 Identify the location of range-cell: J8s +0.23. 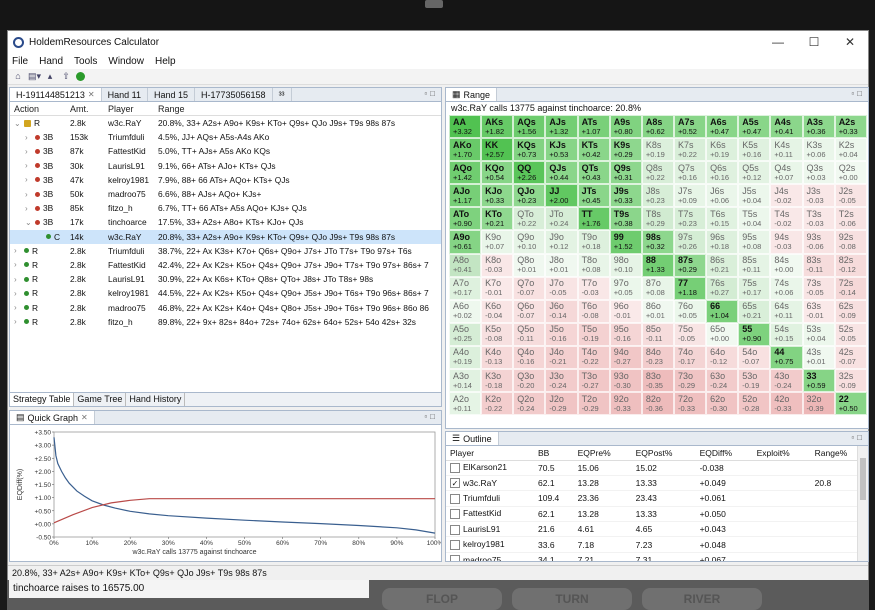
(657, 196).